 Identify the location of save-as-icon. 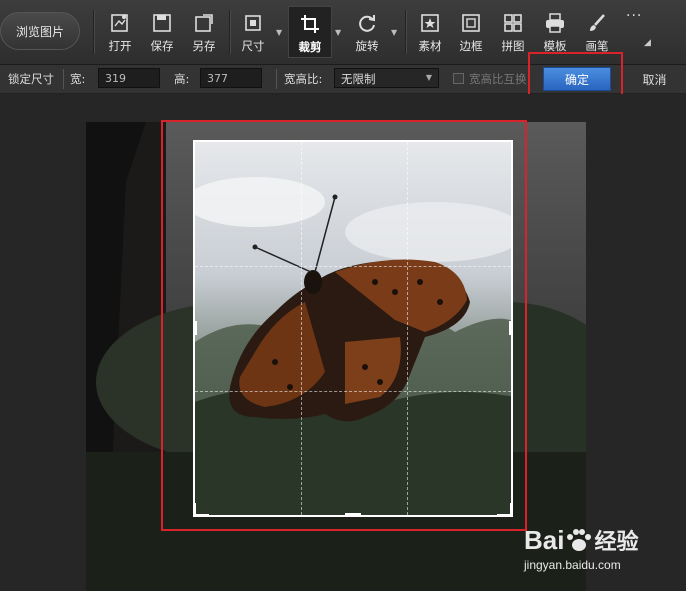
(204, 23).